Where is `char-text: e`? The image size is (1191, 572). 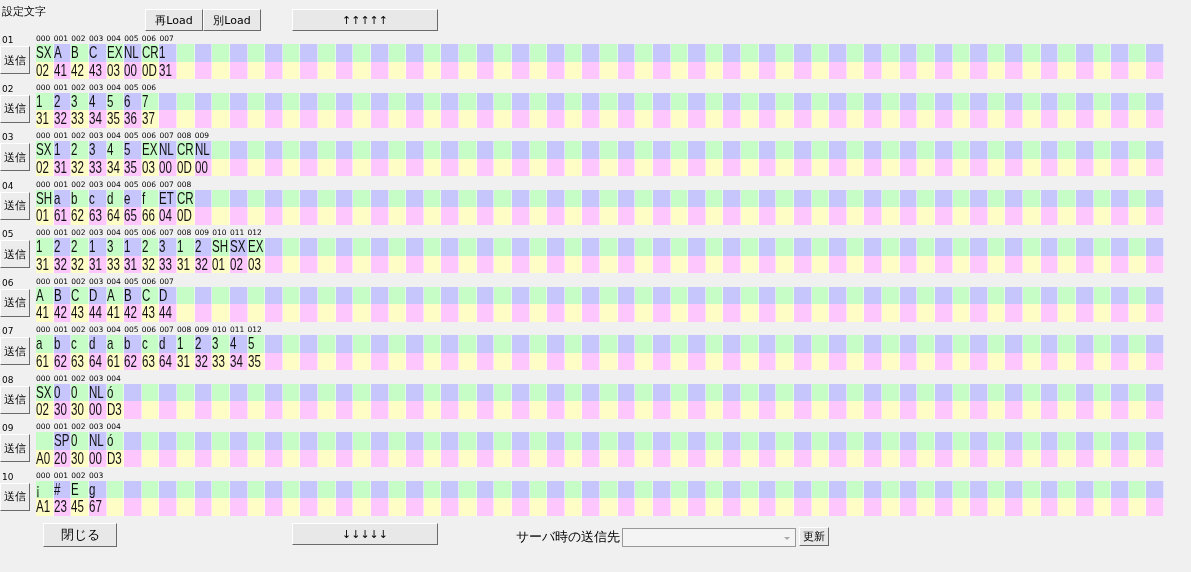 char-text: e is located at coordinates (127, 198).